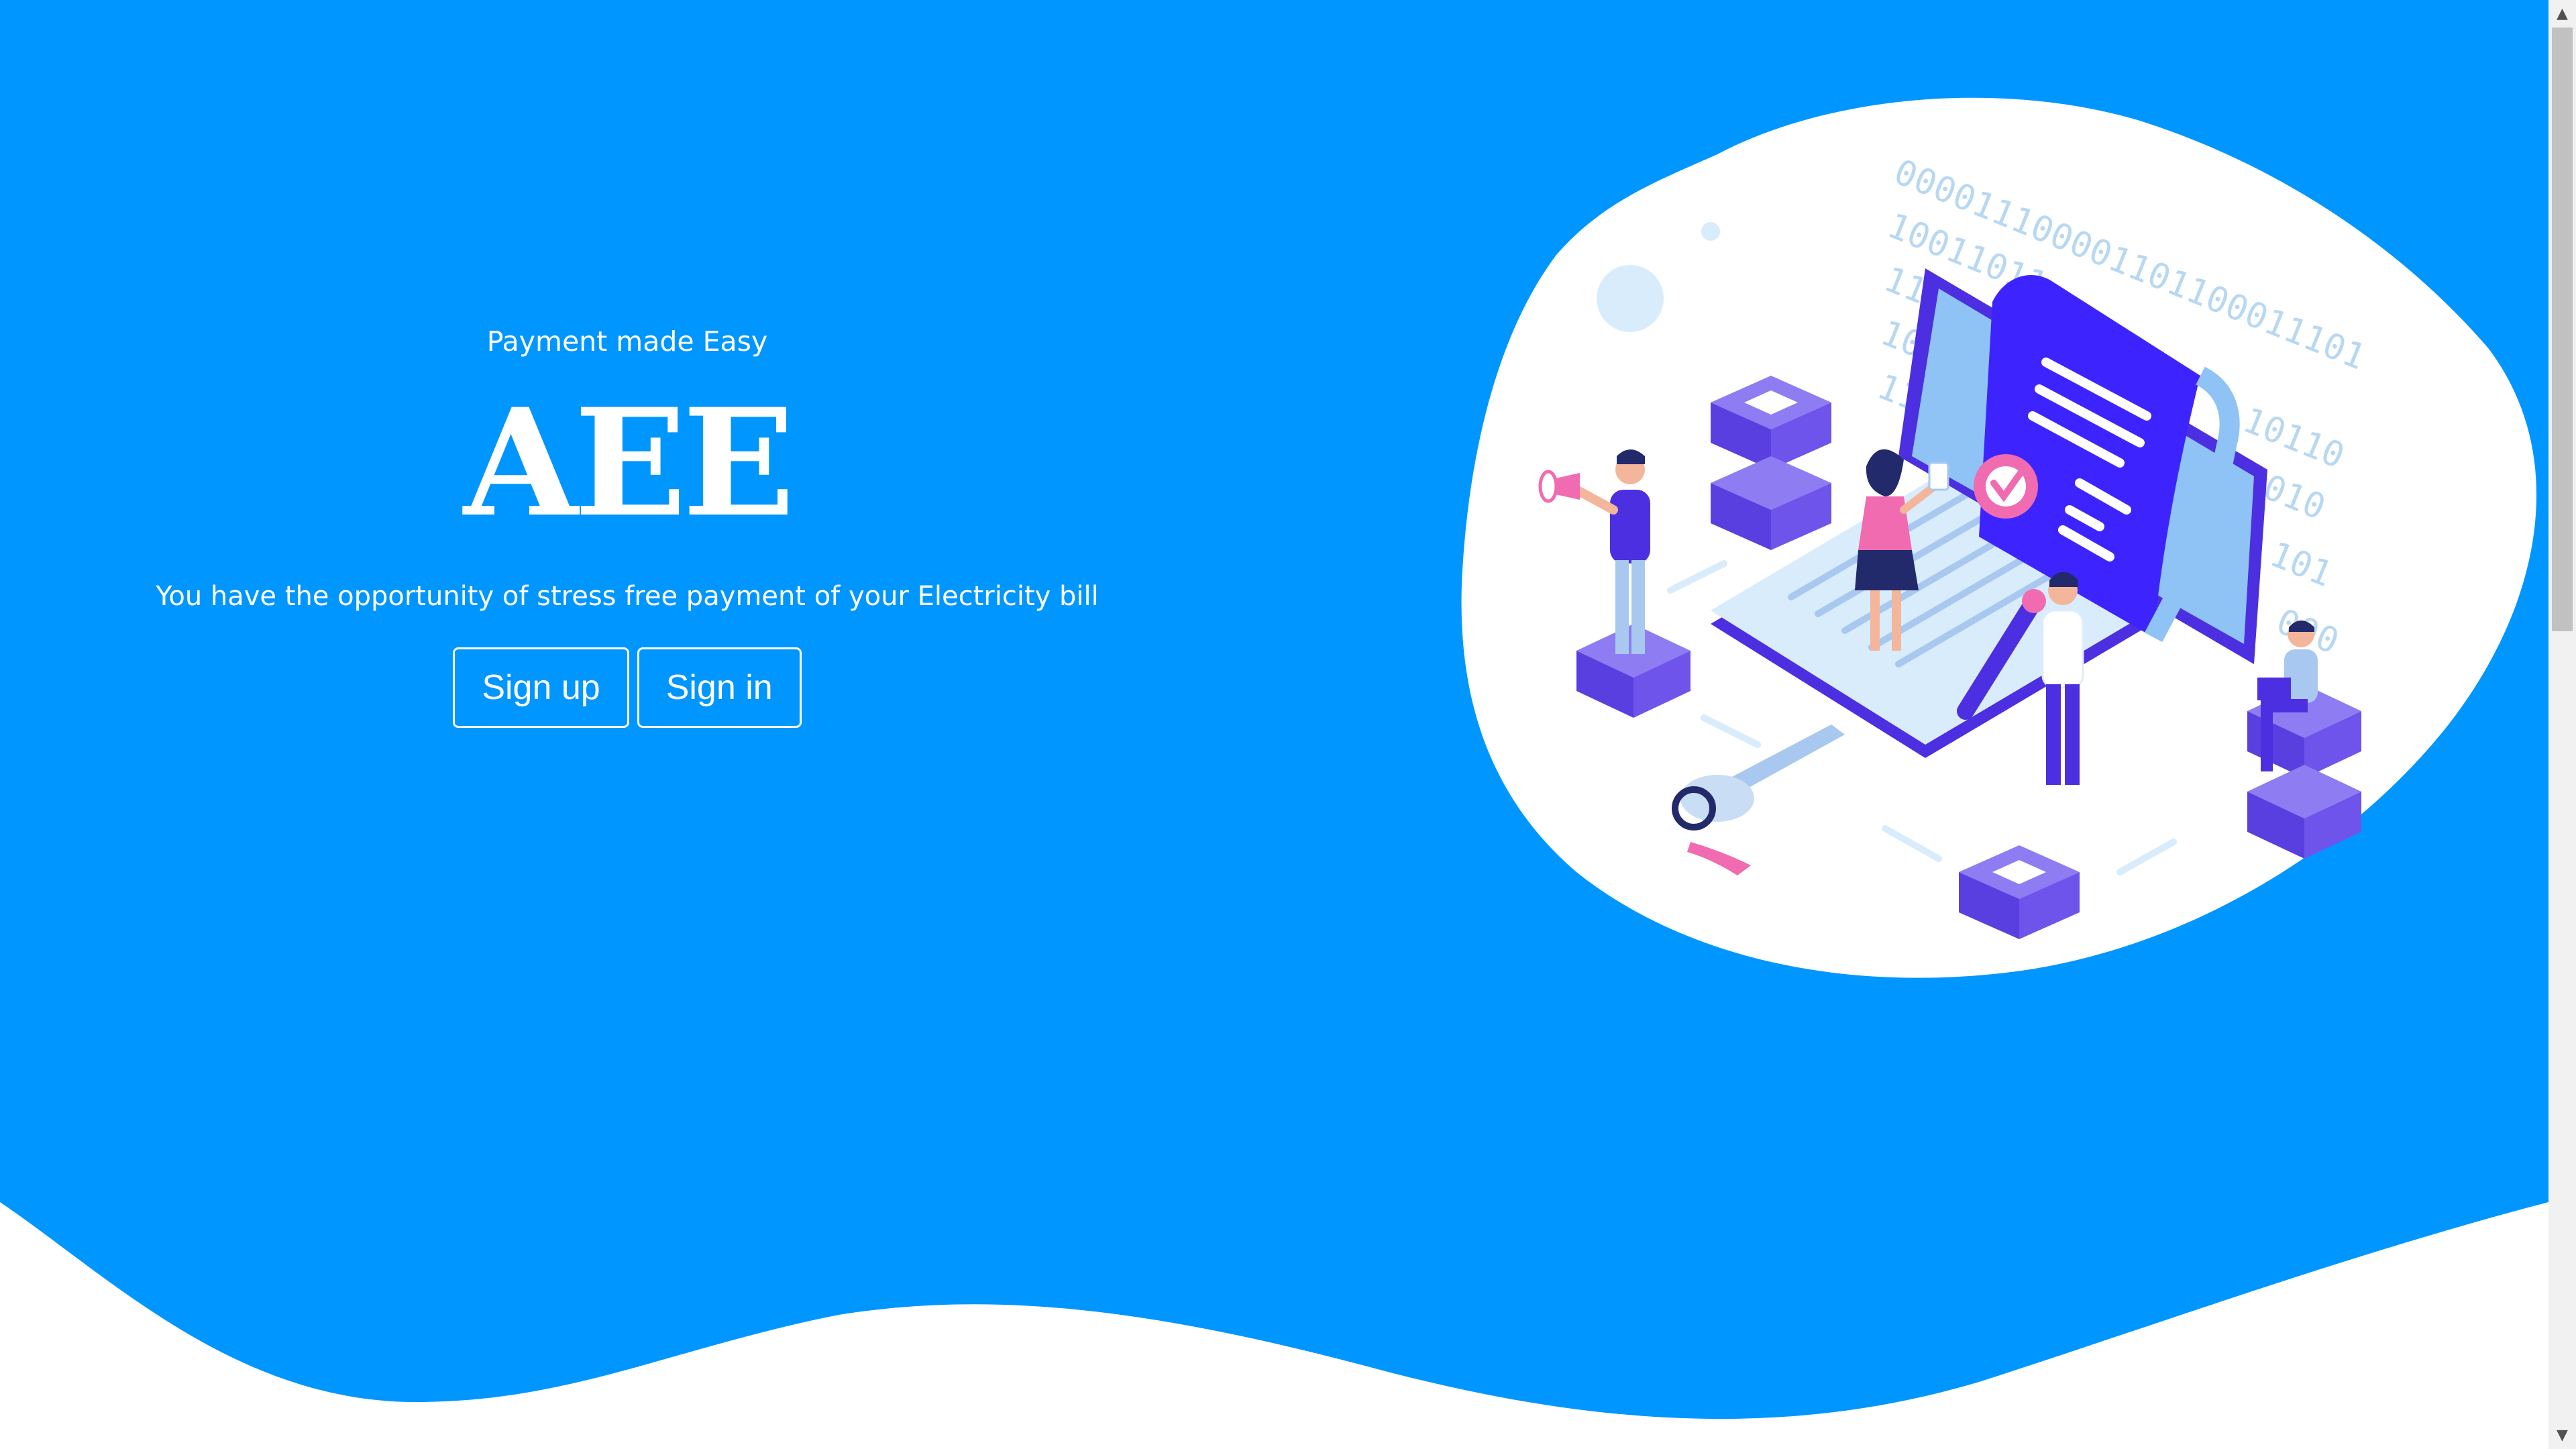 The image size is (2576, 1449). What do you see at coordinates (2562, 724) in the screenshot?
I see `vertical-scrollbar: ▲ ▼` at bounding box center [2562, 724].